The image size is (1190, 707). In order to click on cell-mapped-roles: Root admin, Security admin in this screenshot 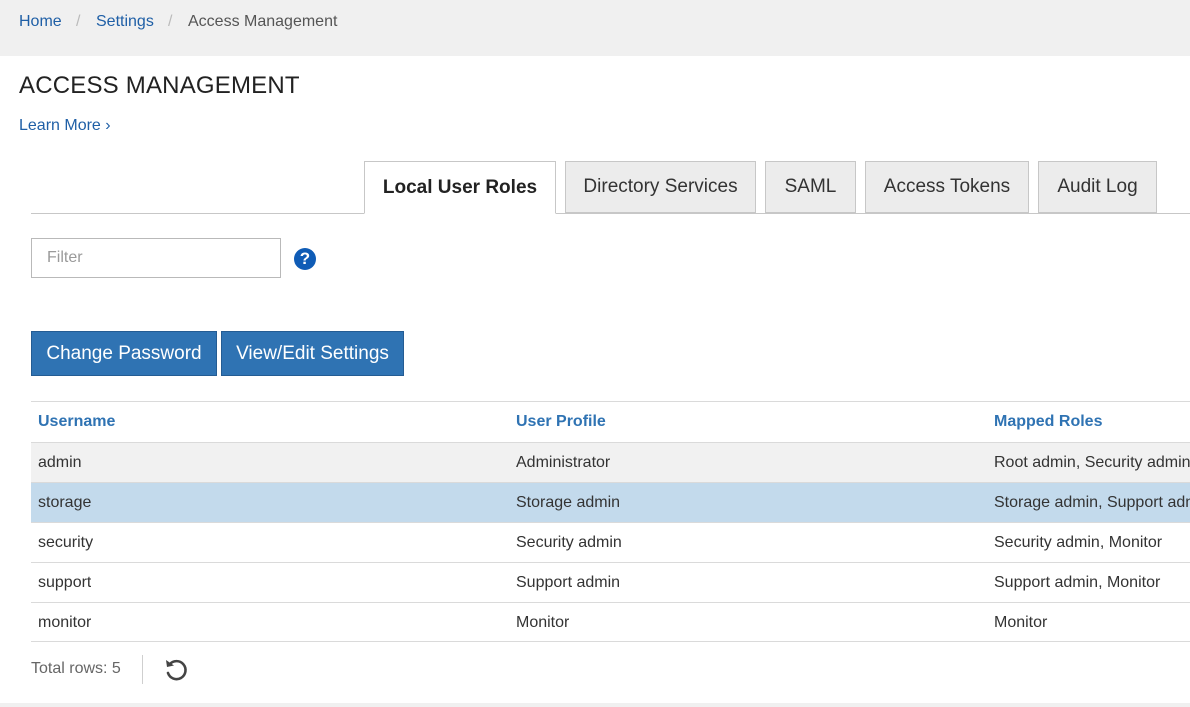, I will do `click(1092, 462)`.